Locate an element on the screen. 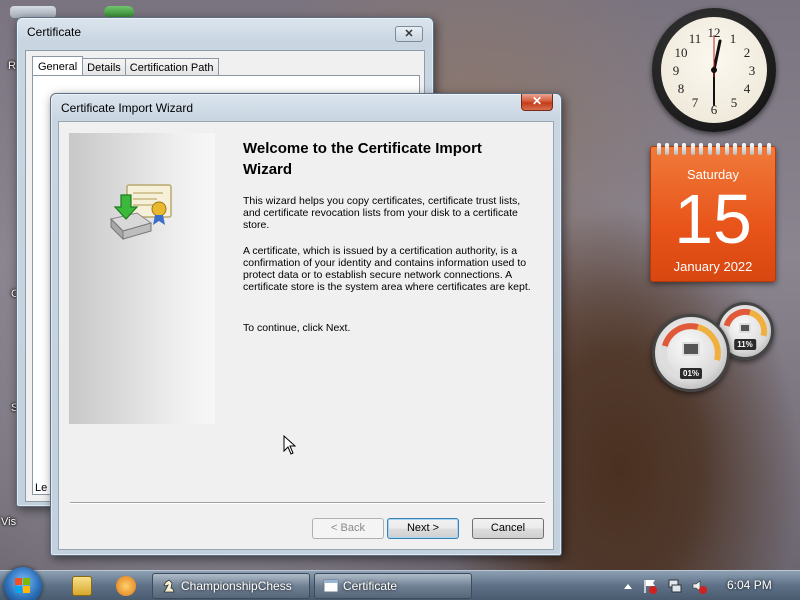  cancel-button: Cancel is located at coordinates (508, 528).